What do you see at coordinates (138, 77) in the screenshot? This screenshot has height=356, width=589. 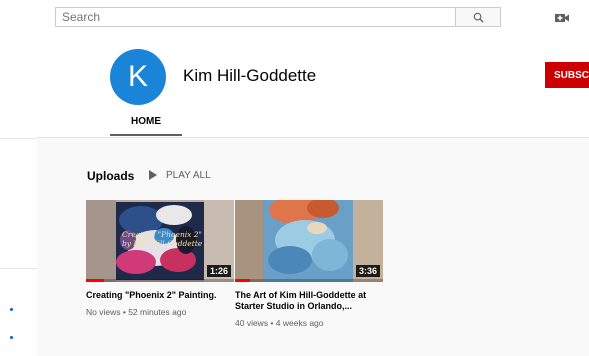 I see `channel-avatar: K` at bounding box center [138, 77].